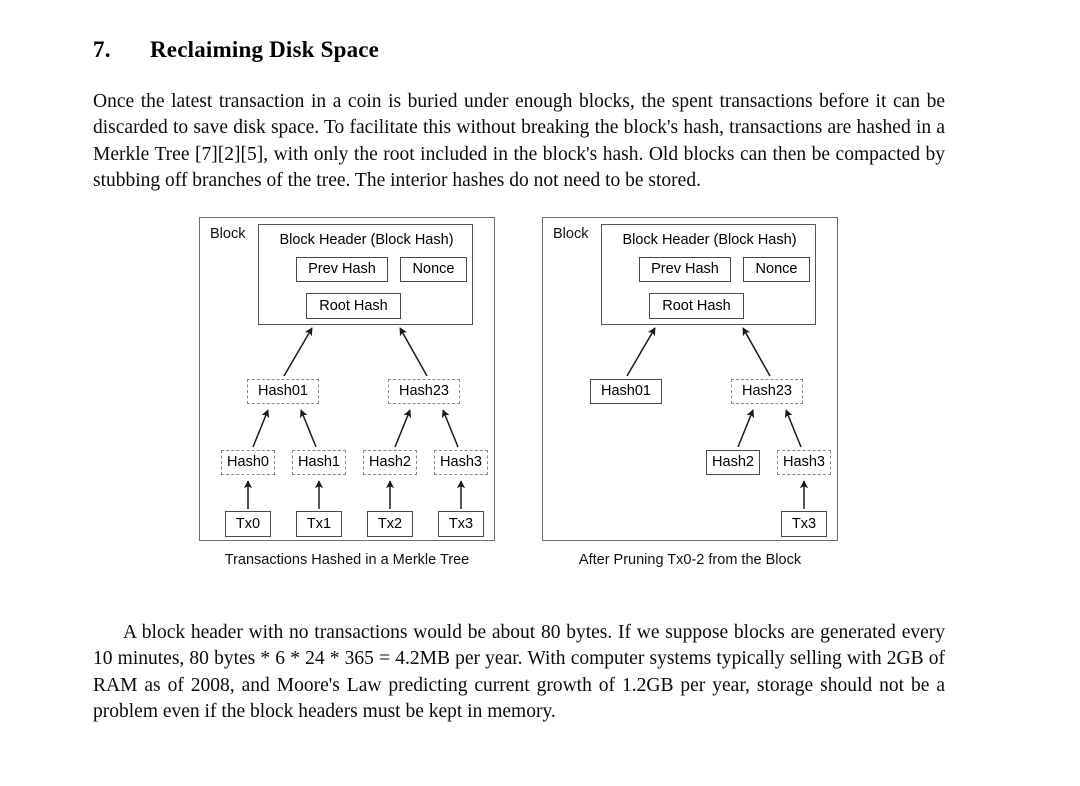  I want to click on section-title-text: Reclaiming Disk Space, so click(265, 50).